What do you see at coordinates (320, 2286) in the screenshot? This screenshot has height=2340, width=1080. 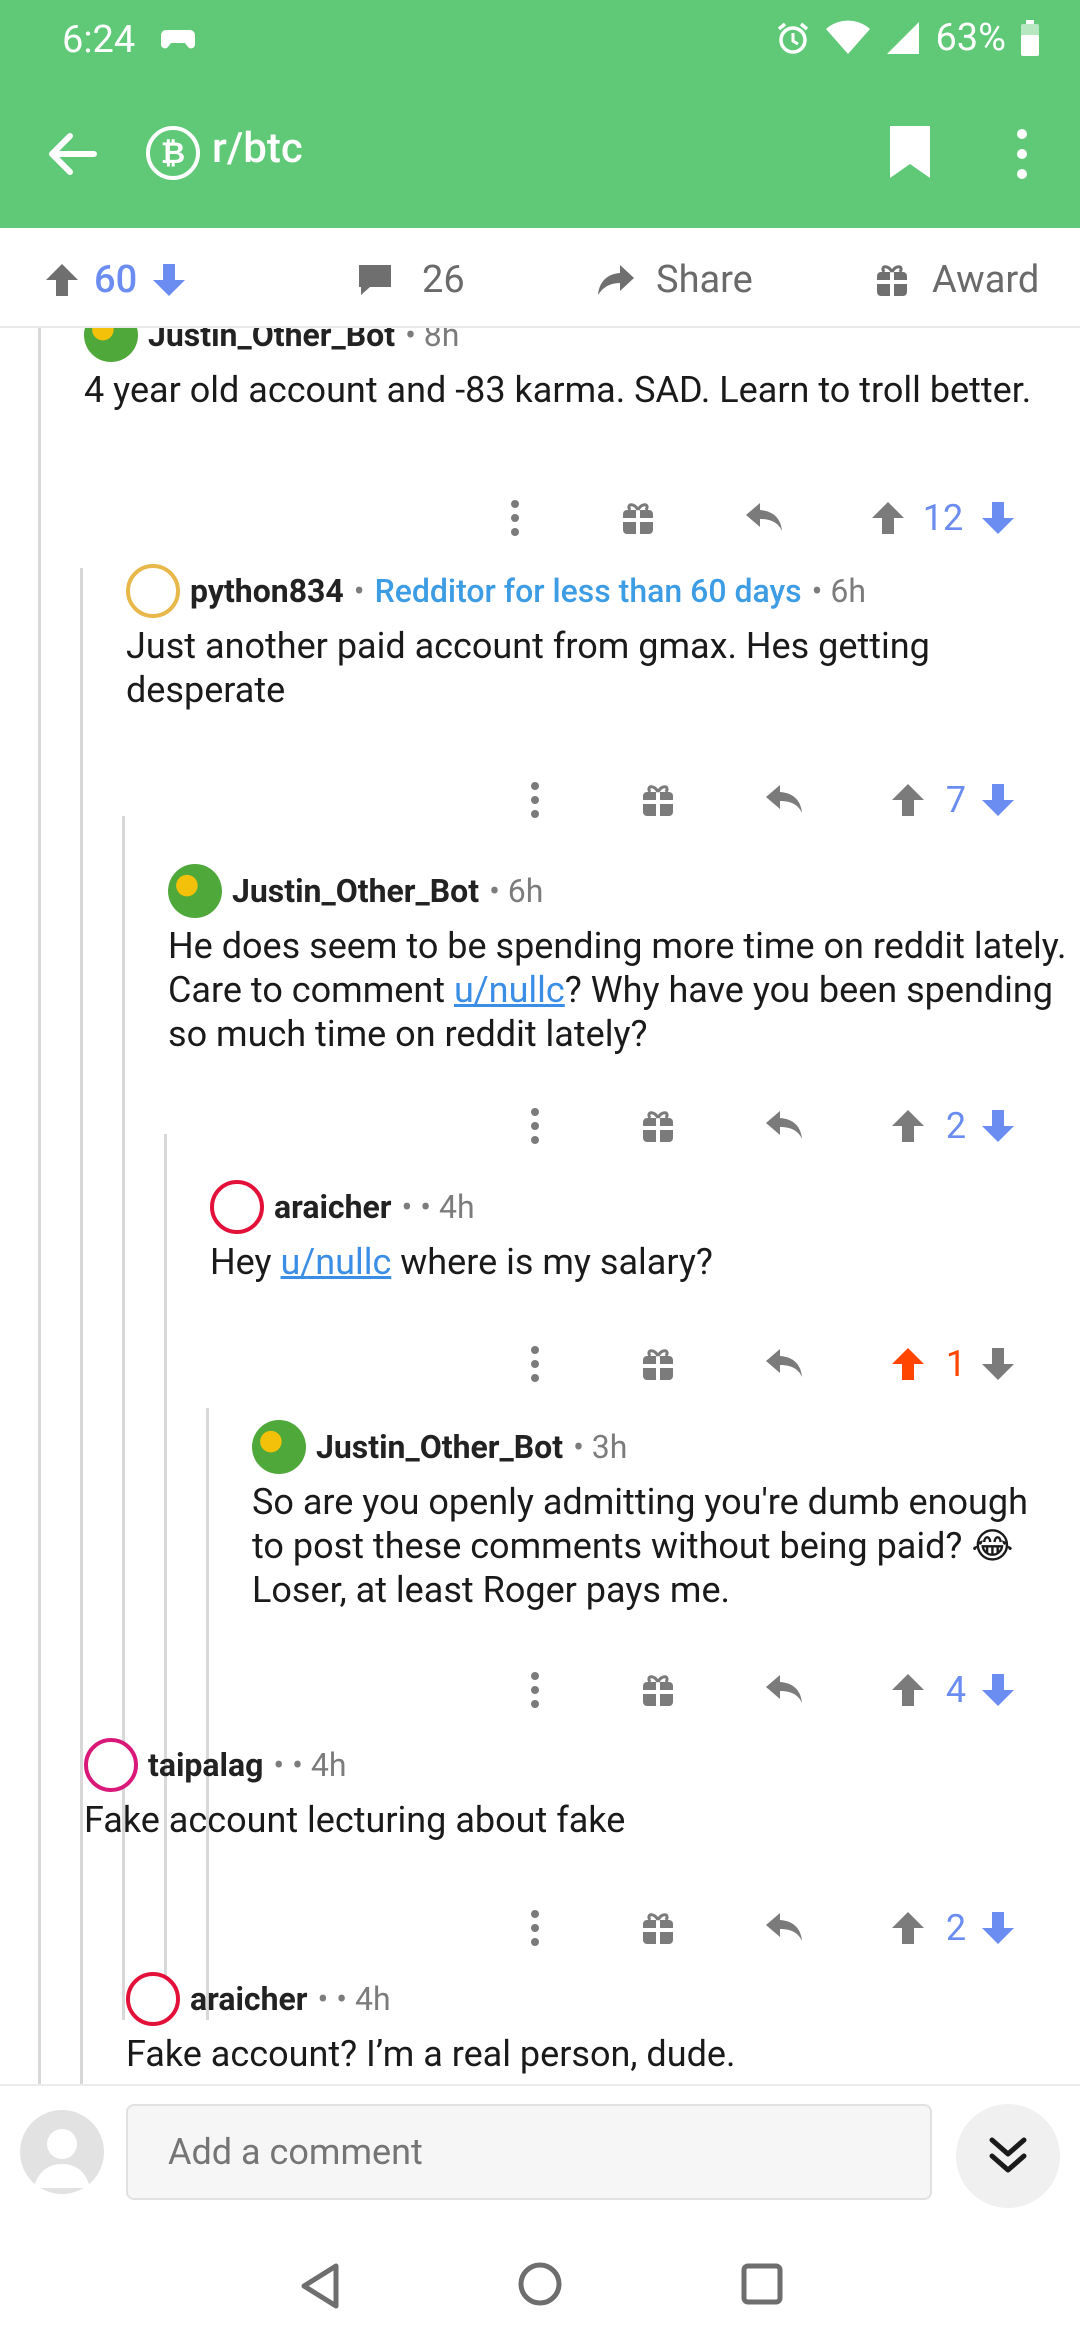 I see `nav-back-icon` at bounding box center [320, 2286].